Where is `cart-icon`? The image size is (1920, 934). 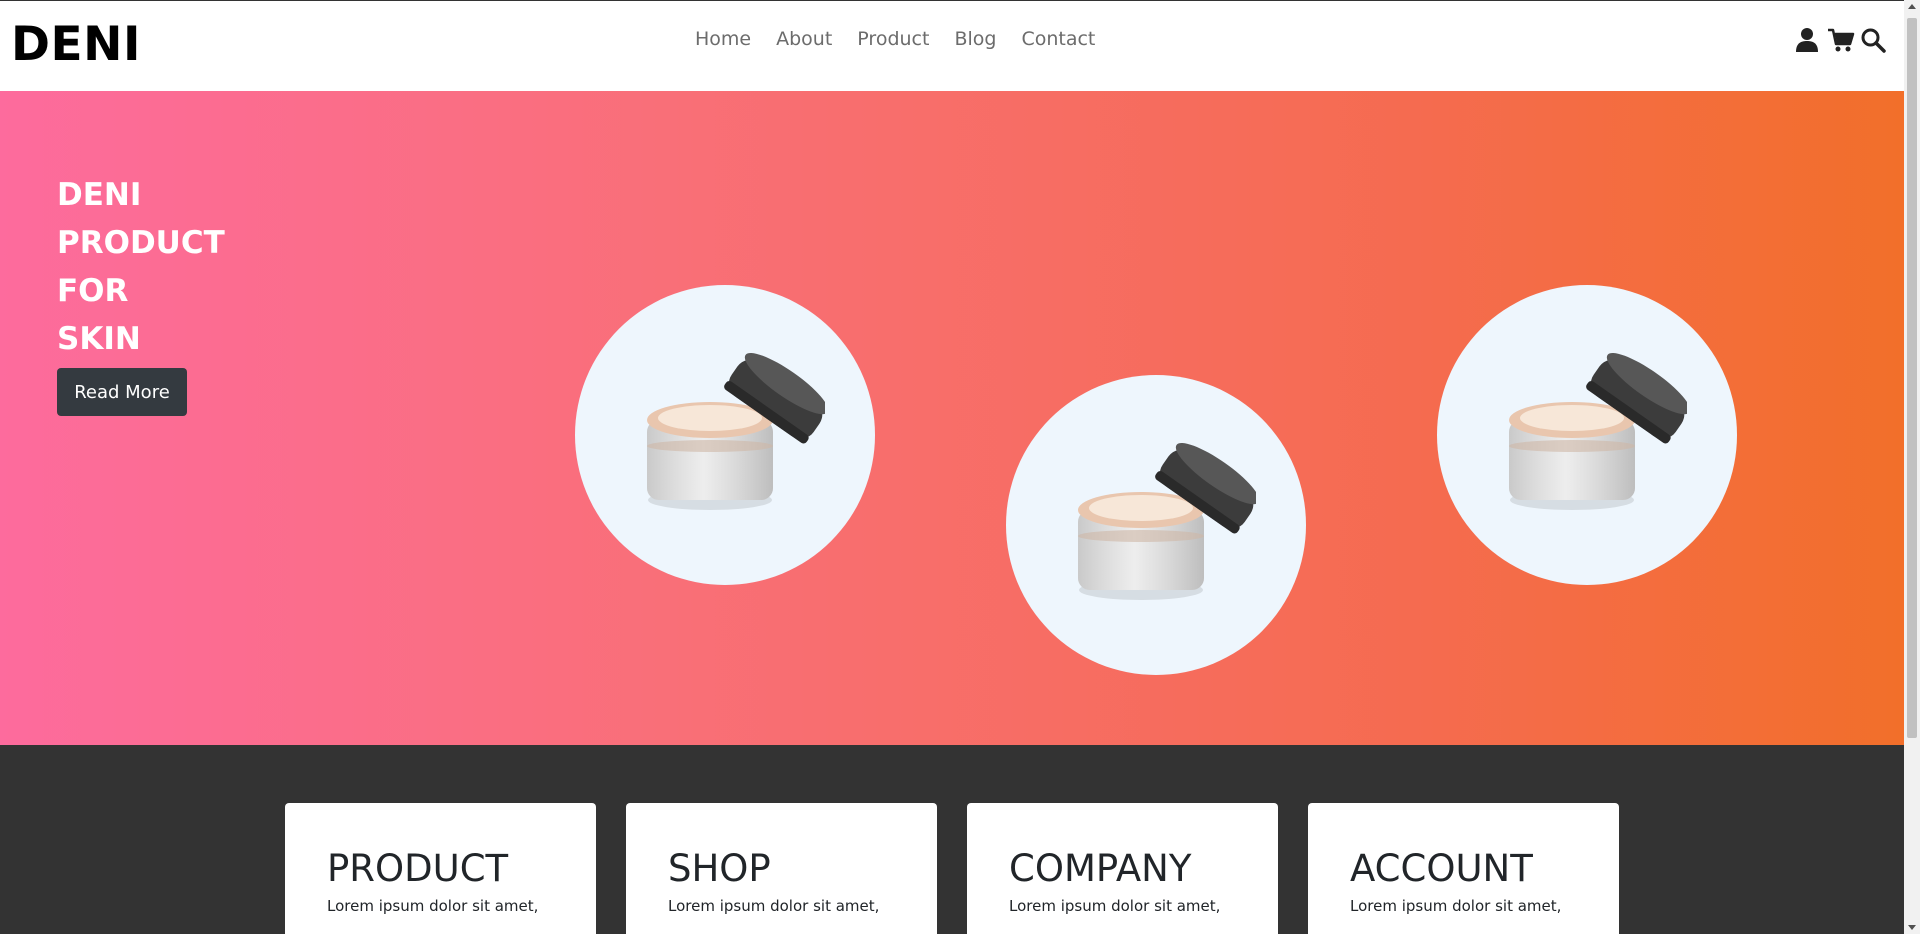 cart-icon is located at coordinates (1841, 40).